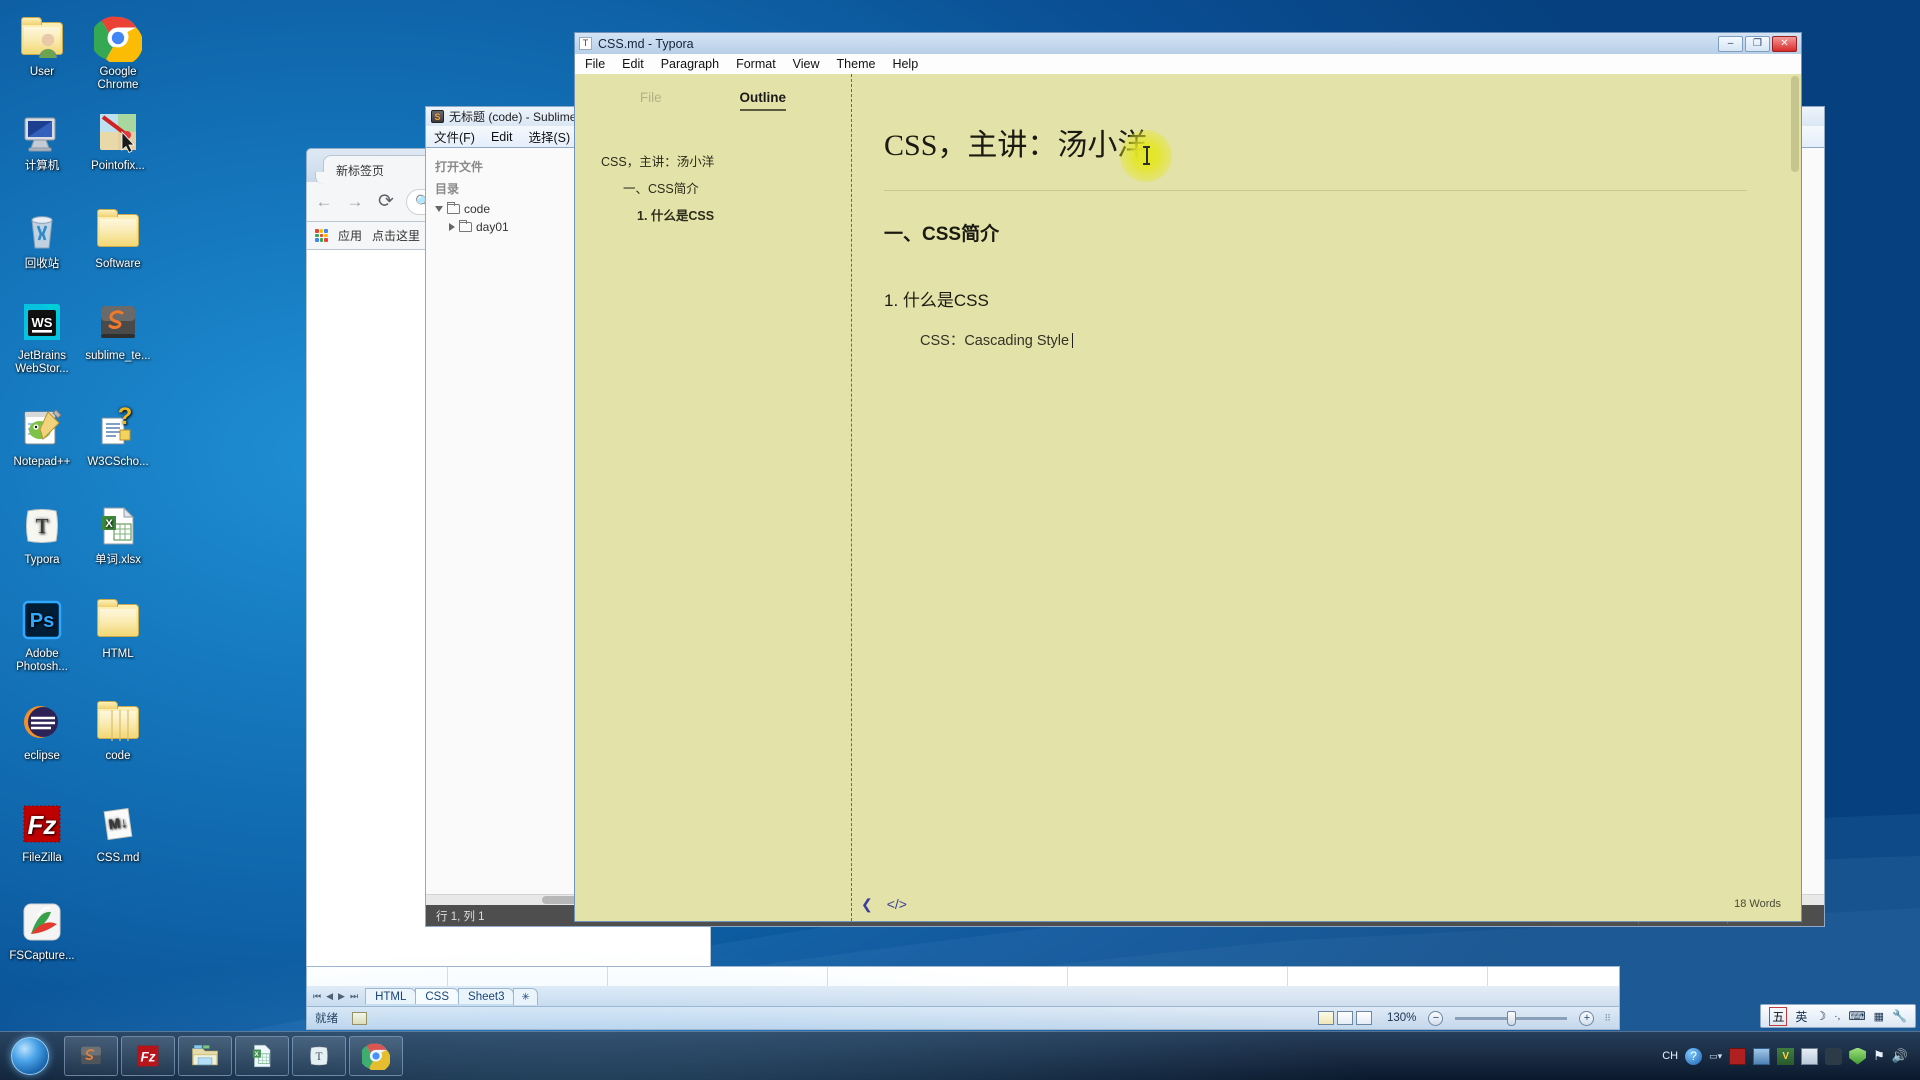 The height and width of the screenshot is (1080, 1920). Describe the element at coordinates (118, 534) in the screenshot. I see `desktop-icon-danci-xlsx: X 单词.xlsx` at that location.